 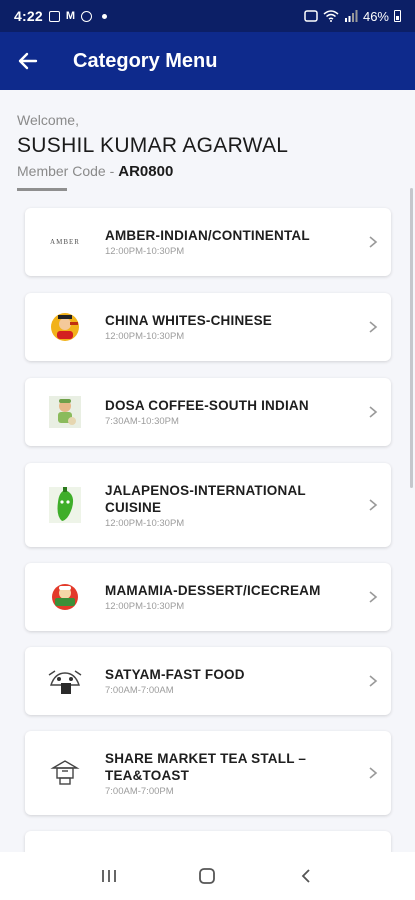 I want to click on category-card-satyam: SATYAM-FAST FOOD 7:00AM-7:00AM, so click(x=208, y=681).